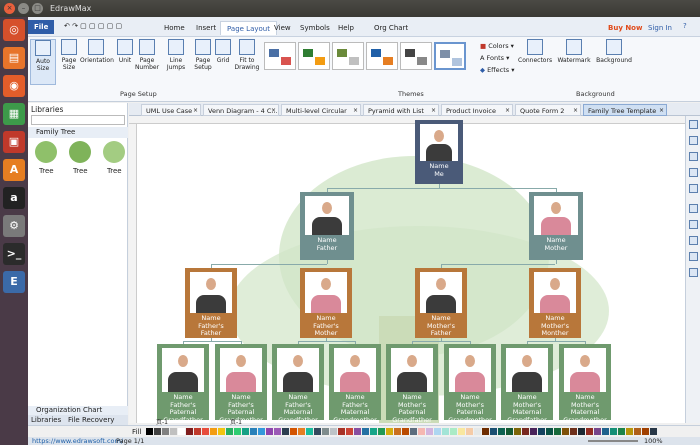 This screenshot has height=445, width=700. I want to click on person-card-gen3: Name Mother's Father, so click(441, 303).